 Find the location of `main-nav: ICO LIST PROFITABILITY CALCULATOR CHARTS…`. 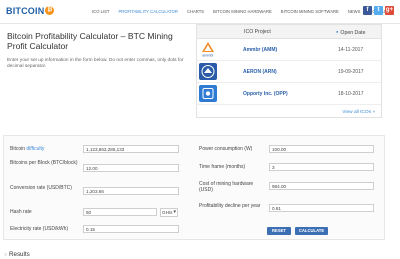

main-nav: ICO LIST PROFITABILITY CALCULATOR CHARTS… is located at coordinates (245, 11).